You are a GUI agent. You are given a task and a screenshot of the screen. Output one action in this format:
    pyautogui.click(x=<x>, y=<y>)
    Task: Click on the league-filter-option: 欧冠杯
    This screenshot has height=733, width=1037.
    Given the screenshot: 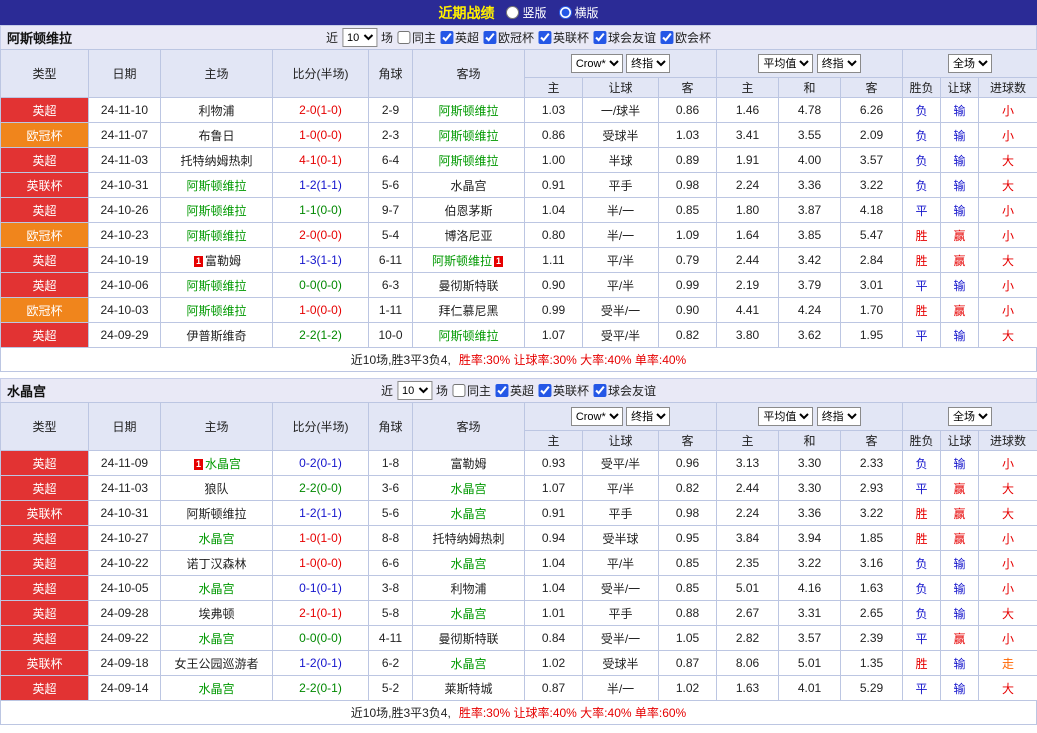 What is the action you would take?
    pyautogui.click(x=508, y=37)
    